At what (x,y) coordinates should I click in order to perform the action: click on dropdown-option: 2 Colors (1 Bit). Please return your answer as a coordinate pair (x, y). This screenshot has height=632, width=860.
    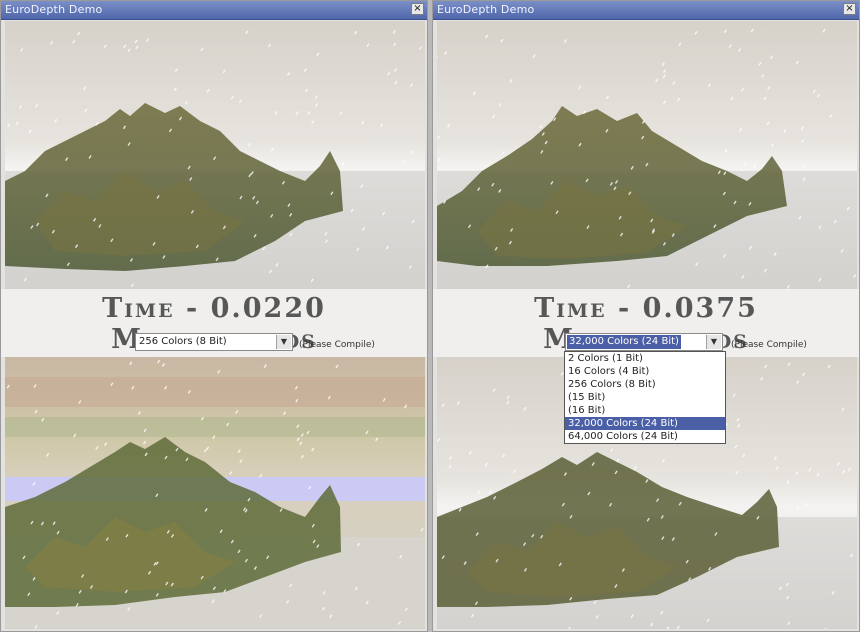
    Looking at the image, I should click on (645, 358).